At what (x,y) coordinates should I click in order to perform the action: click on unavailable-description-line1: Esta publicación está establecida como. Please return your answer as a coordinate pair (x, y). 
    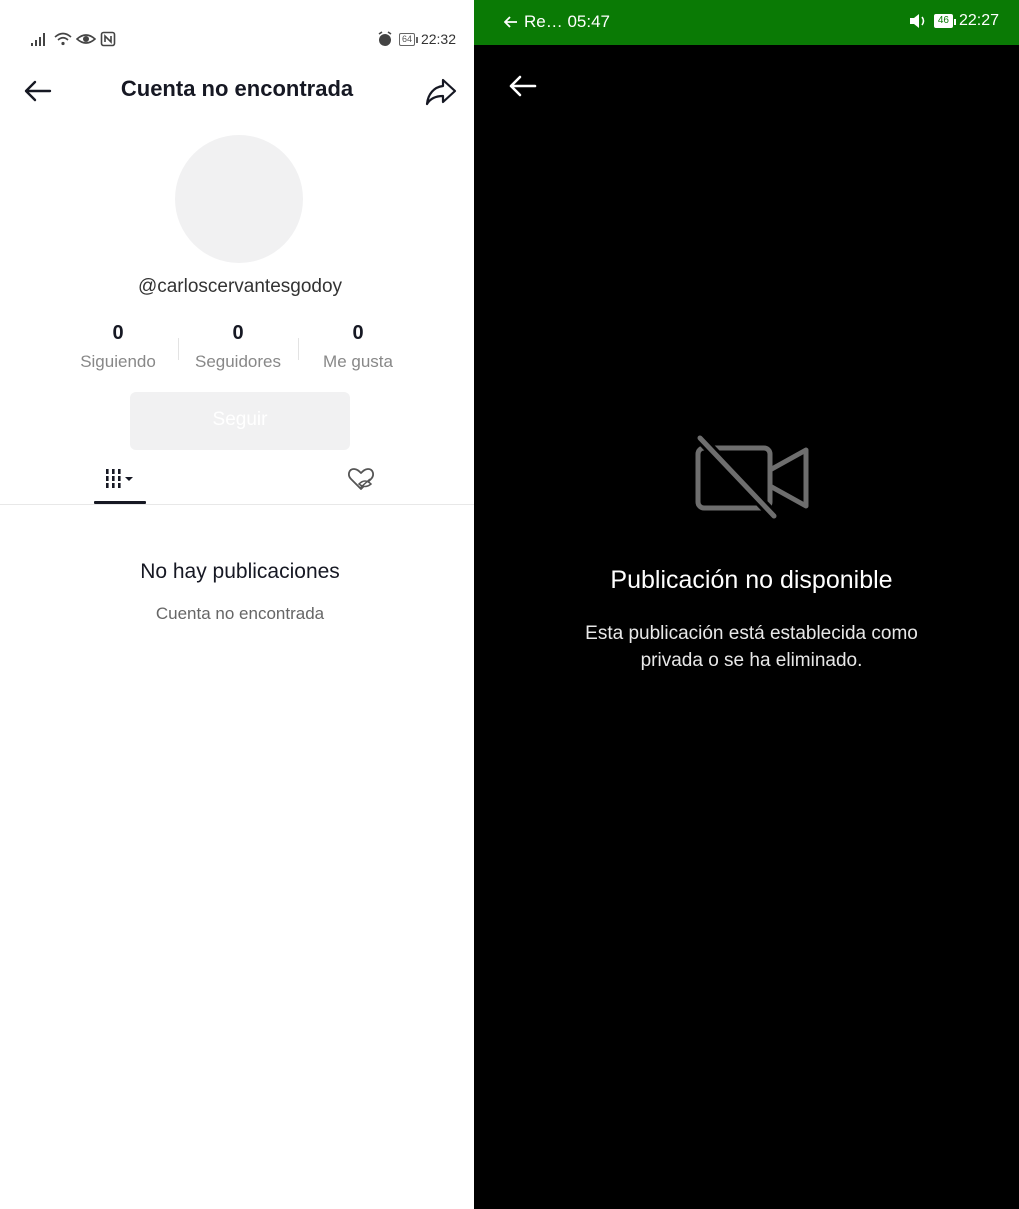
    Looking at the image, I should click on (751, 633).